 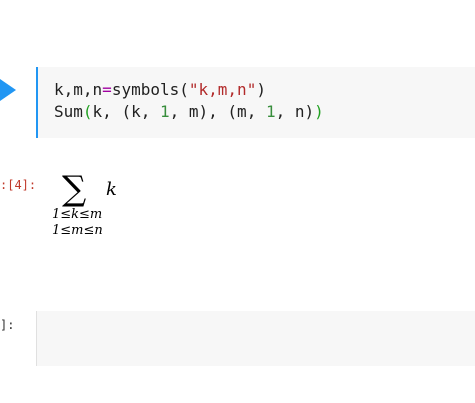 I want to click on summation-limit-2: 1≤m≤n, so click(x=77, y=230).